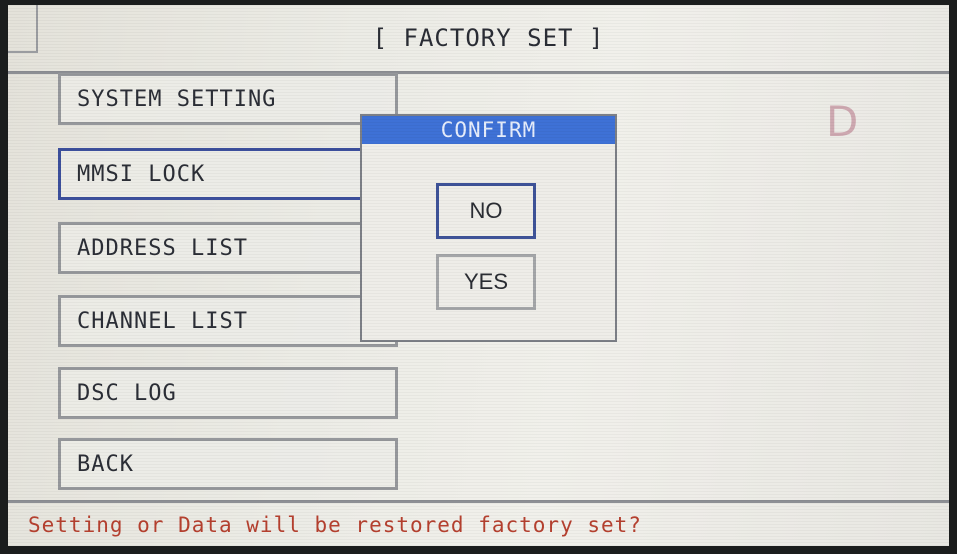 This screenshot has width=957, height=554. What do you see at coordinates (488, 130) in the screenshot?
I see `dialog-title: CONFIRM` at bounding box center [488, 130].